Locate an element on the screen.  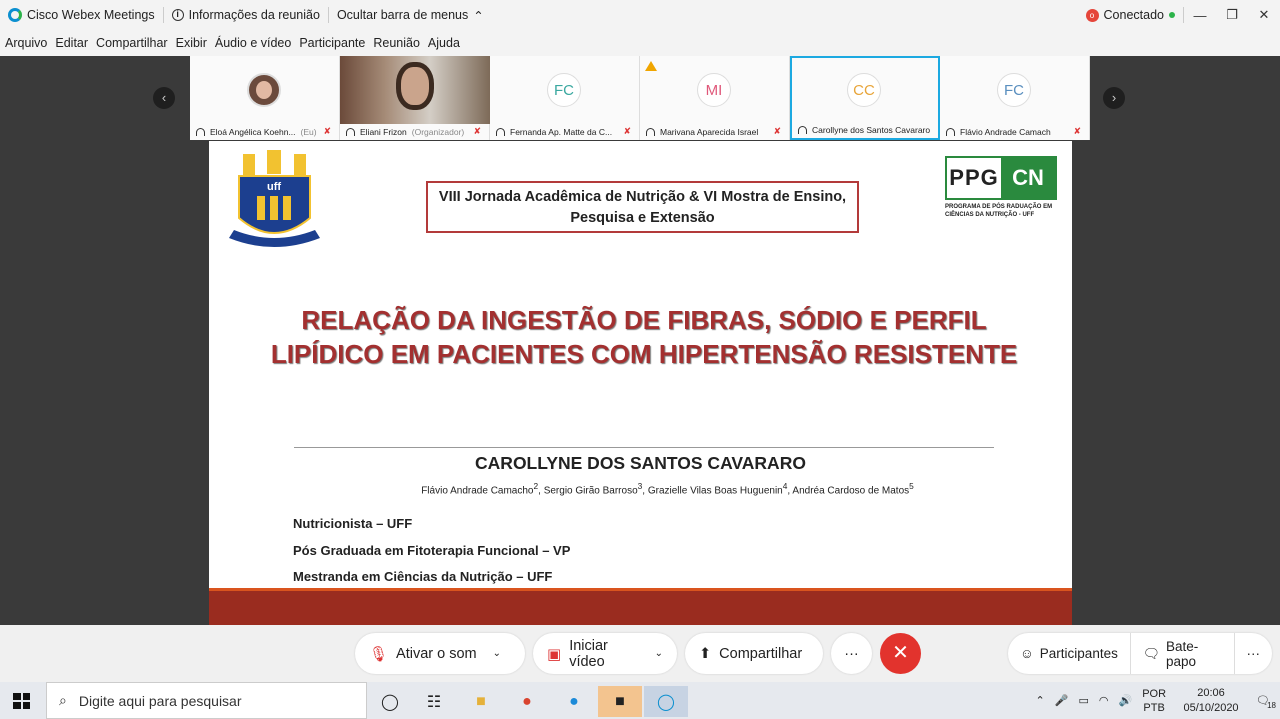
slide-footer-band is located at coordinates (640, 606).